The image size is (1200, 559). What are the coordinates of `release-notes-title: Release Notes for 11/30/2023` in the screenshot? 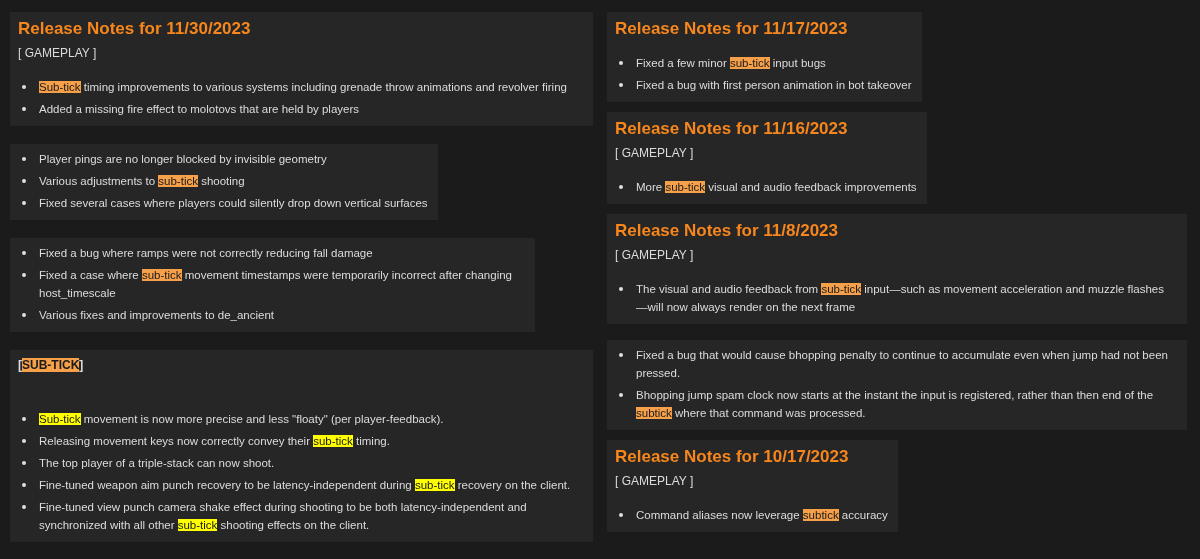 It's located at (135, 29).